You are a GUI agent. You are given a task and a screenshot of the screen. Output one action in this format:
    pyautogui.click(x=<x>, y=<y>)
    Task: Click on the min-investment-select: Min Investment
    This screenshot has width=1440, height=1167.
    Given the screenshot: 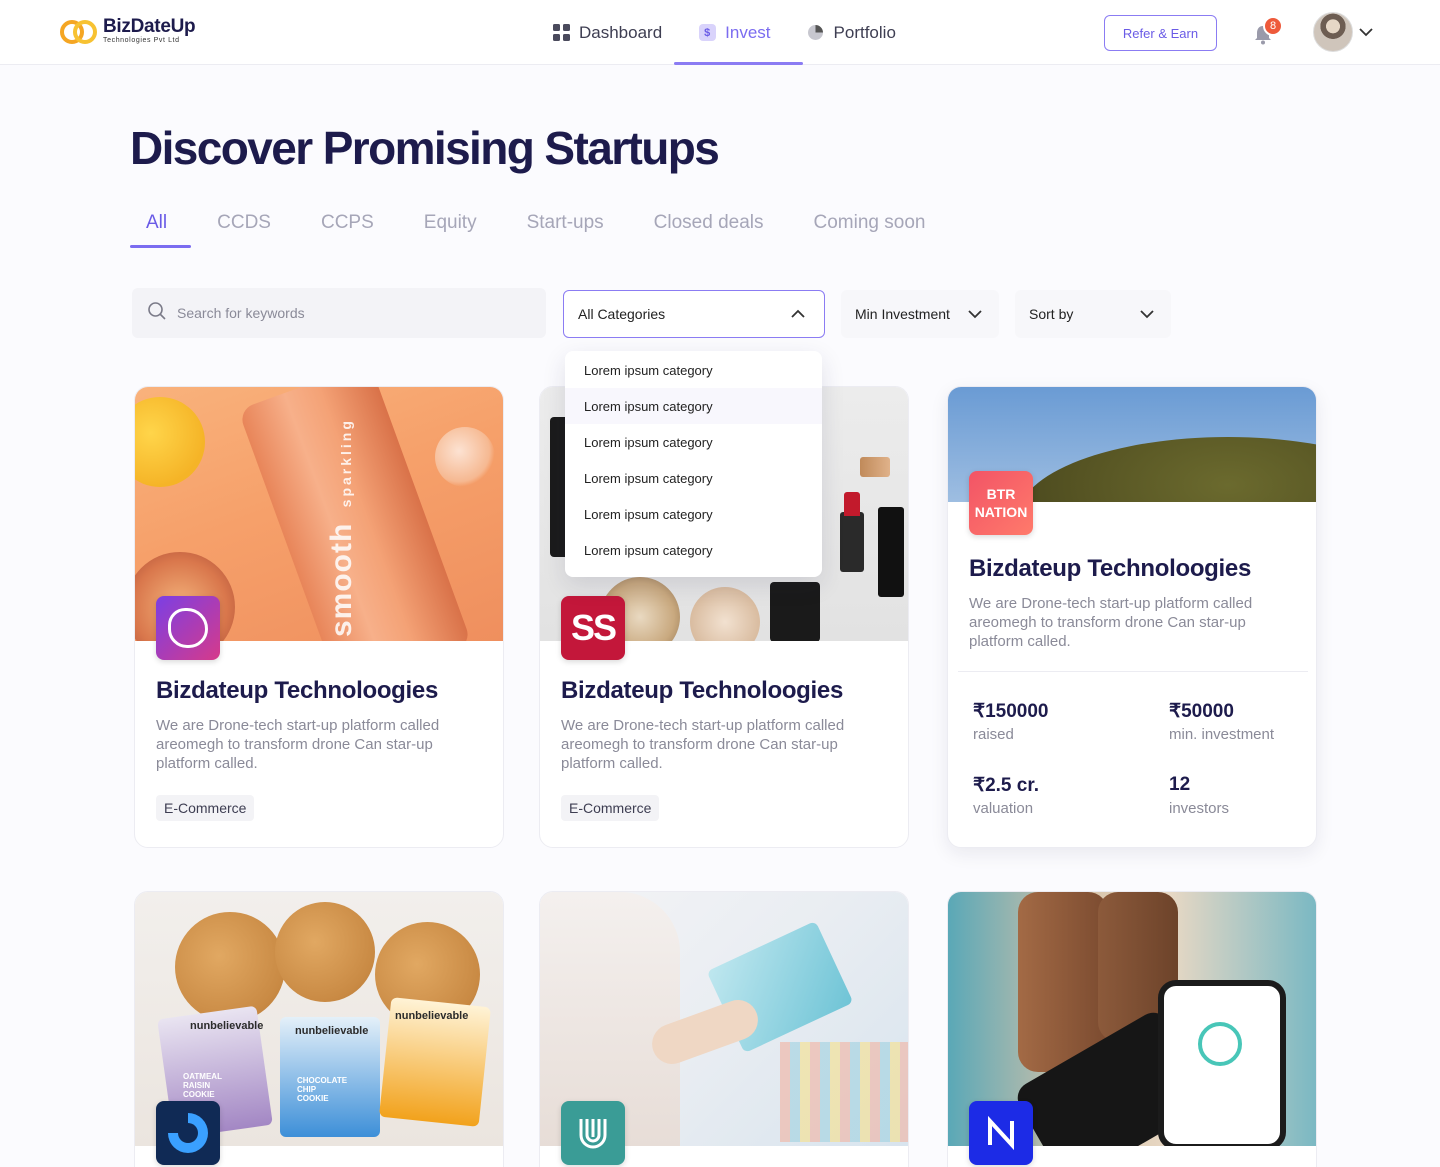 What is the action you would take?
    pyautogui.click(x=920, y=314)
    